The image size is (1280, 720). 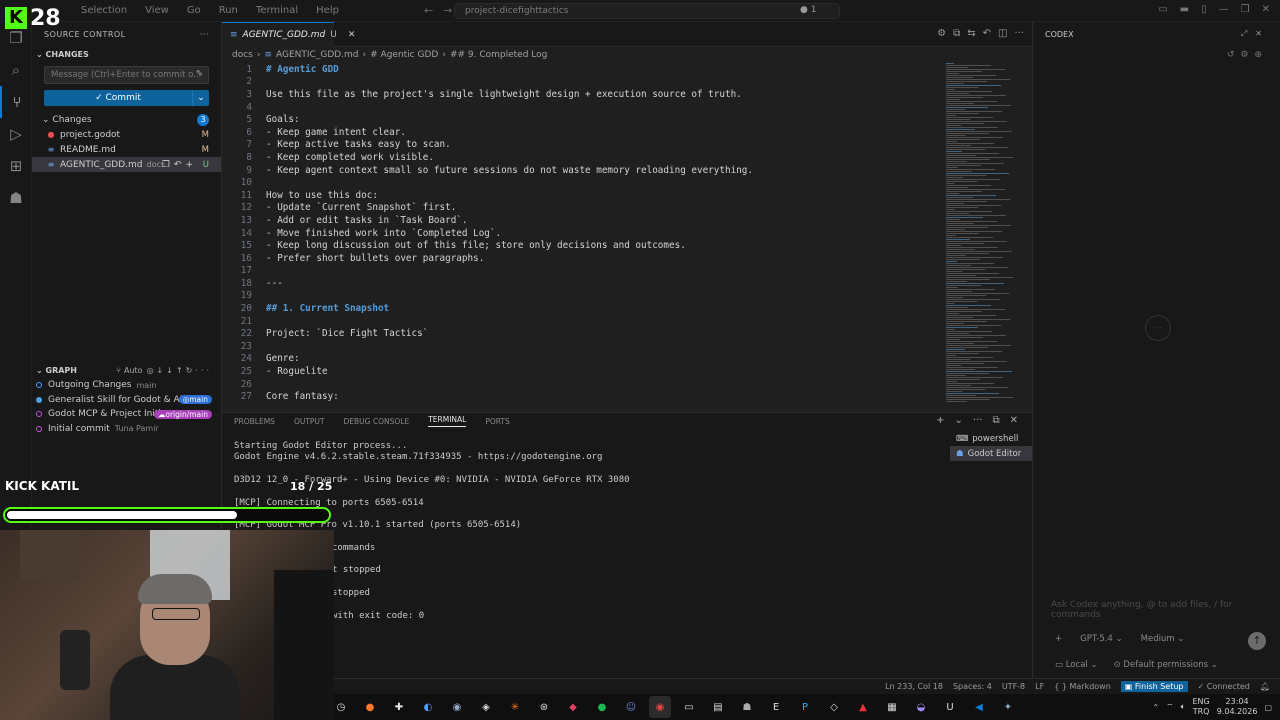 What do you see at coordinates (1008, 707) in the screenshot?
I see `app-icon: ✦` at bounding box center [1008, 707].